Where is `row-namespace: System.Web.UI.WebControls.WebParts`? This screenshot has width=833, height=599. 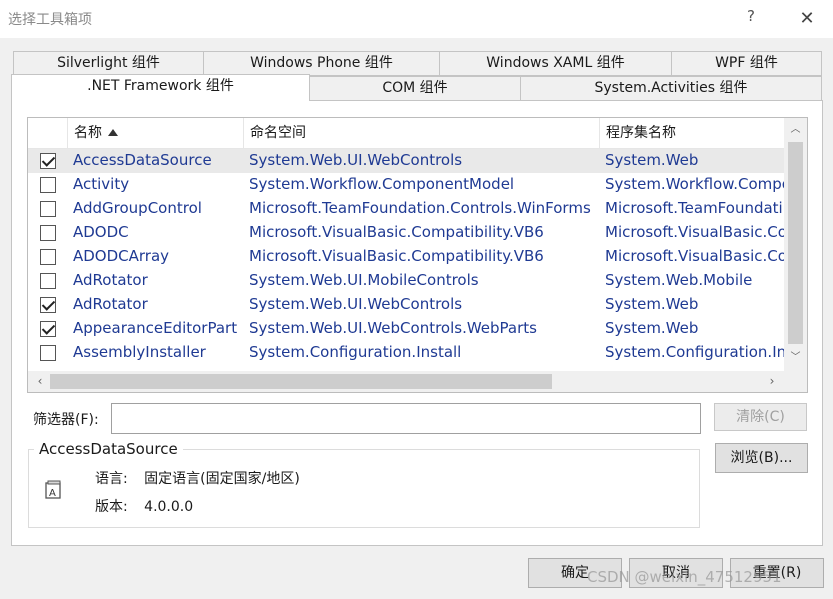
row-namespace: System.Web.UI.WebControls.WebParts is located at coordinates (393, 328).